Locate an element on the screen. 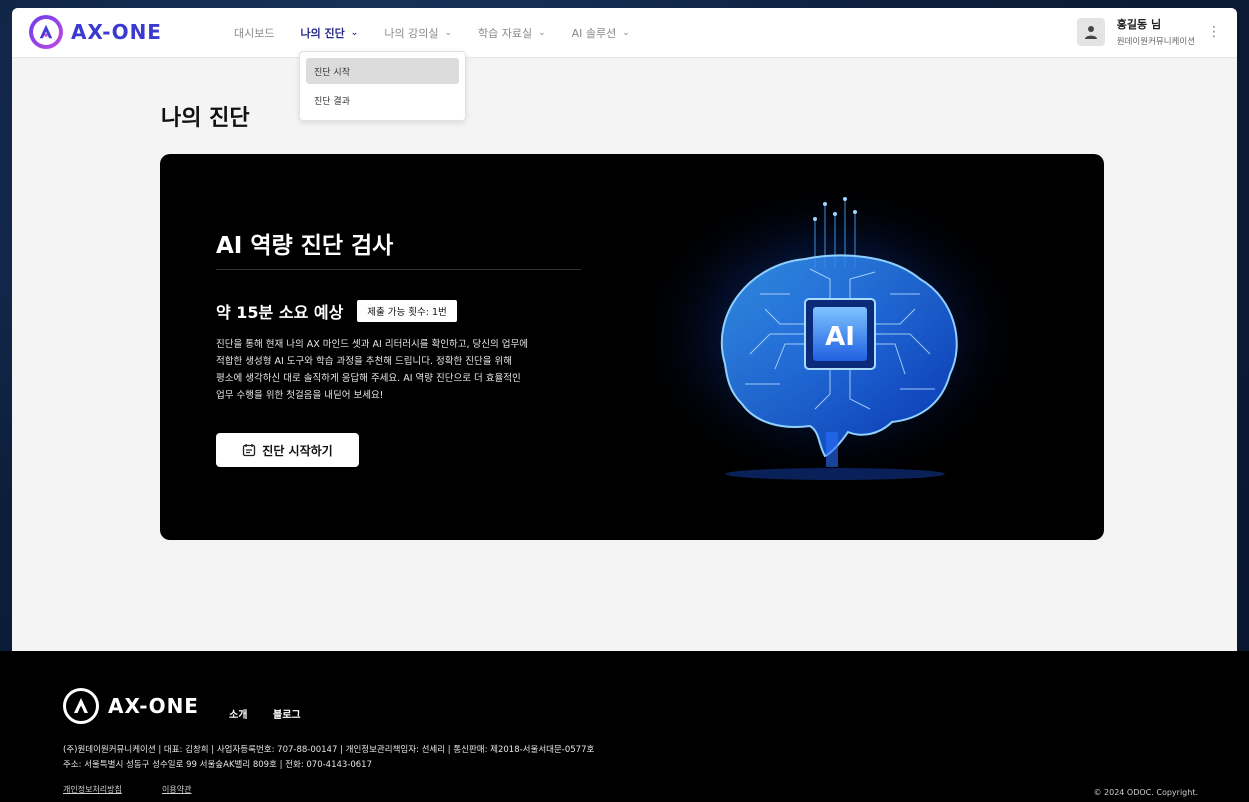 The image size is (1249, 802). brand-logo: AX-ONE is located at coordinates (95, 32).